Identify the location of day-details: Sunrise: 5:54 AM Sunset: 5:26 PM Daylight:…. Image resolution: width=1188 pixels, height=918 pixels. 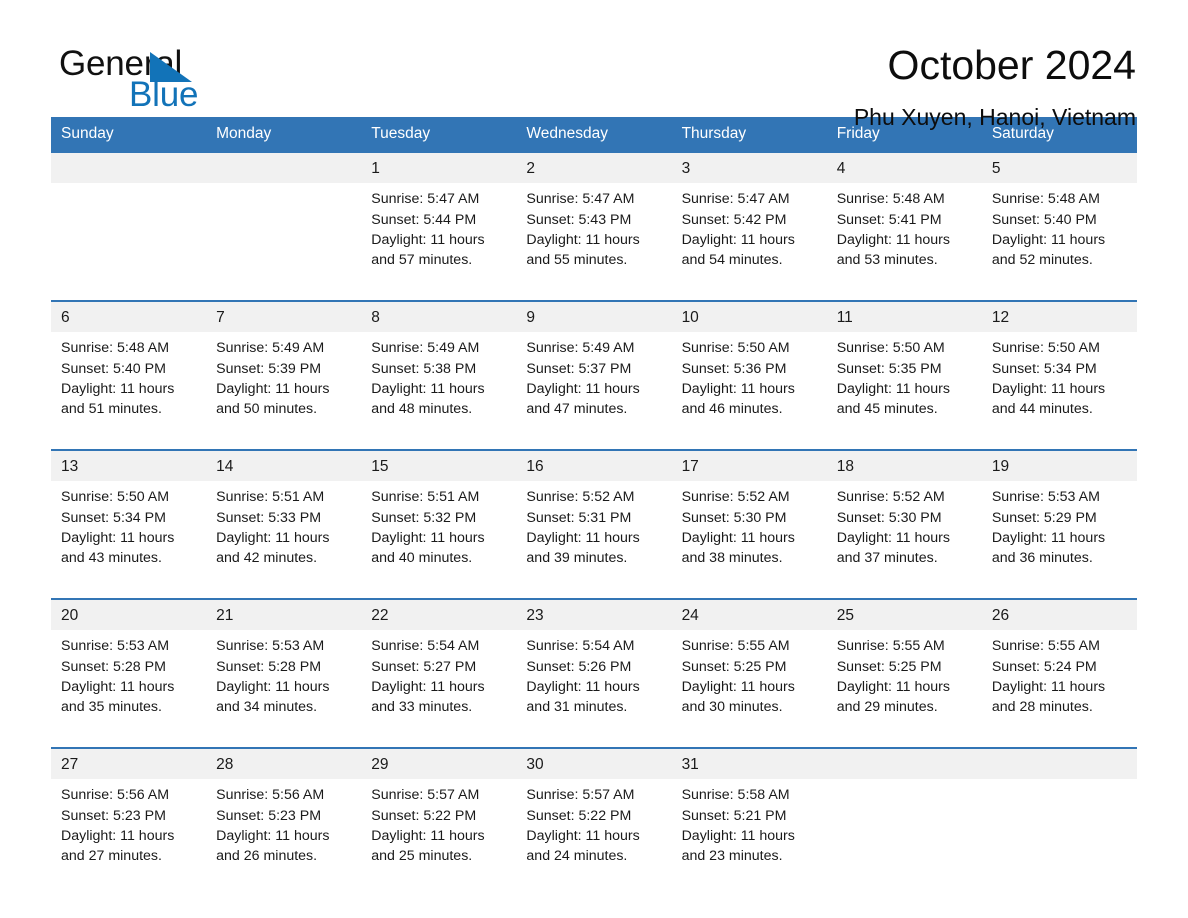
(593, 673).